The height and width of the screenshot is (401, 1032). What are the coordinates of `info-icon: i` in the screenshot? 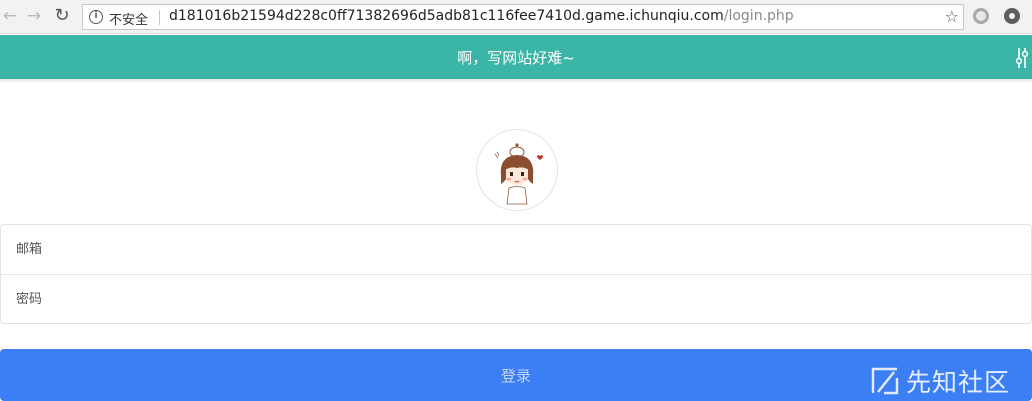 It's located at (96, 17).